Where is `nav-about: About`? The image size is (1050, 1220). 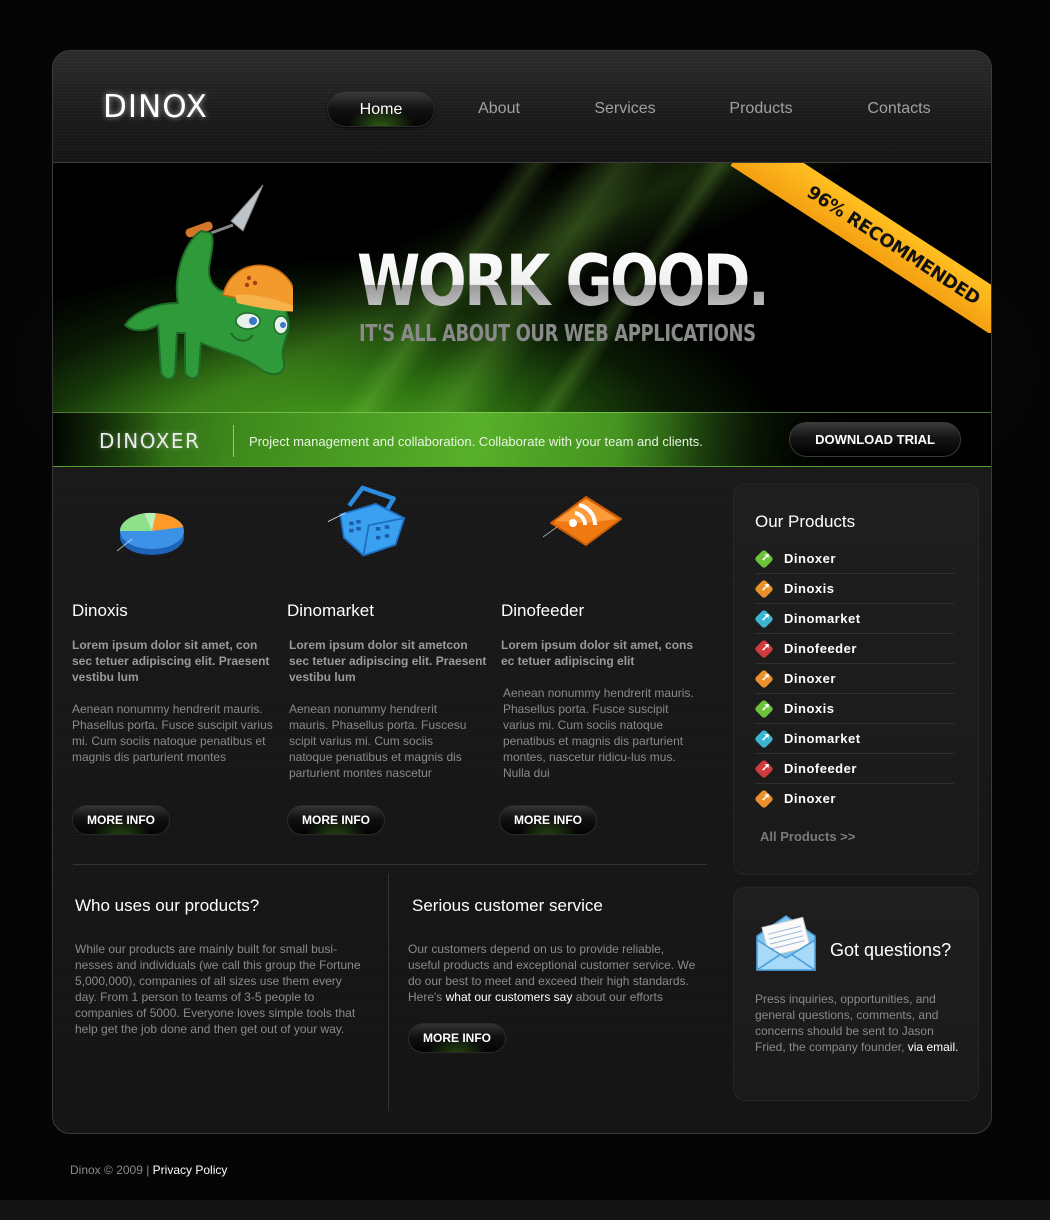
nav-about: About is located at coordinates (499, 109).